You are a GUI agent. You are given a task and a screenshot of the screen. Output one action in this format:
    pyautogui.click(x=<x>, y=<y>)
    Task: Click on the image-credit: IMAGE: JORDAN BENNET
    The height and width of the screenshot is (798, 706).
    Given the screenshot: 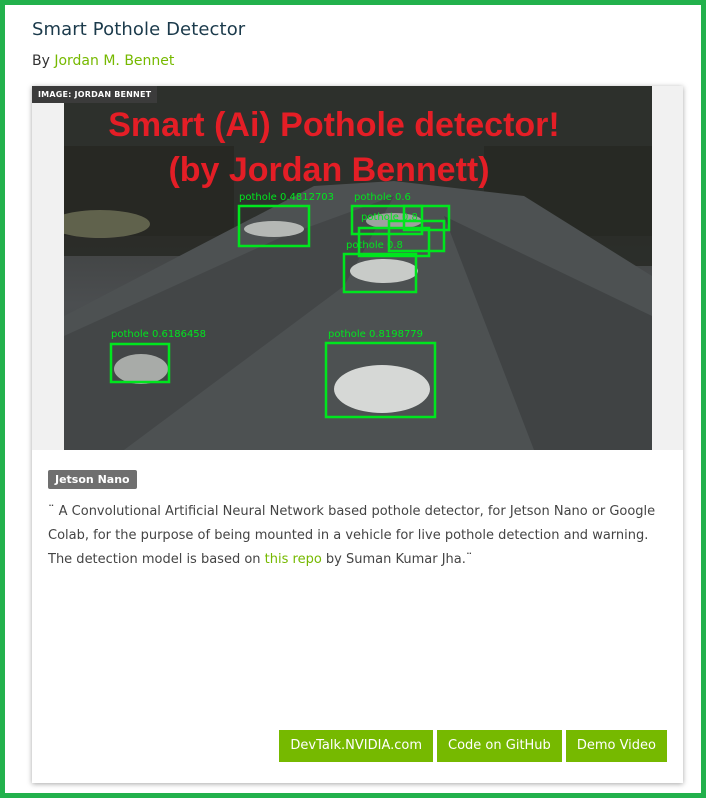 What is the action you would take?
    pyautogui.click(x=95, y=94)
    